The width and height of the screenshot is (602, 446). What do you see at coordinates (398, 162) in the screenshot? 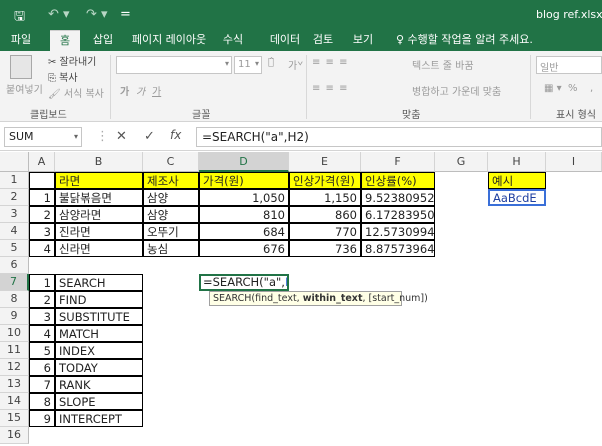
I see `column-header-f: F` at bounding box center [398, 162].